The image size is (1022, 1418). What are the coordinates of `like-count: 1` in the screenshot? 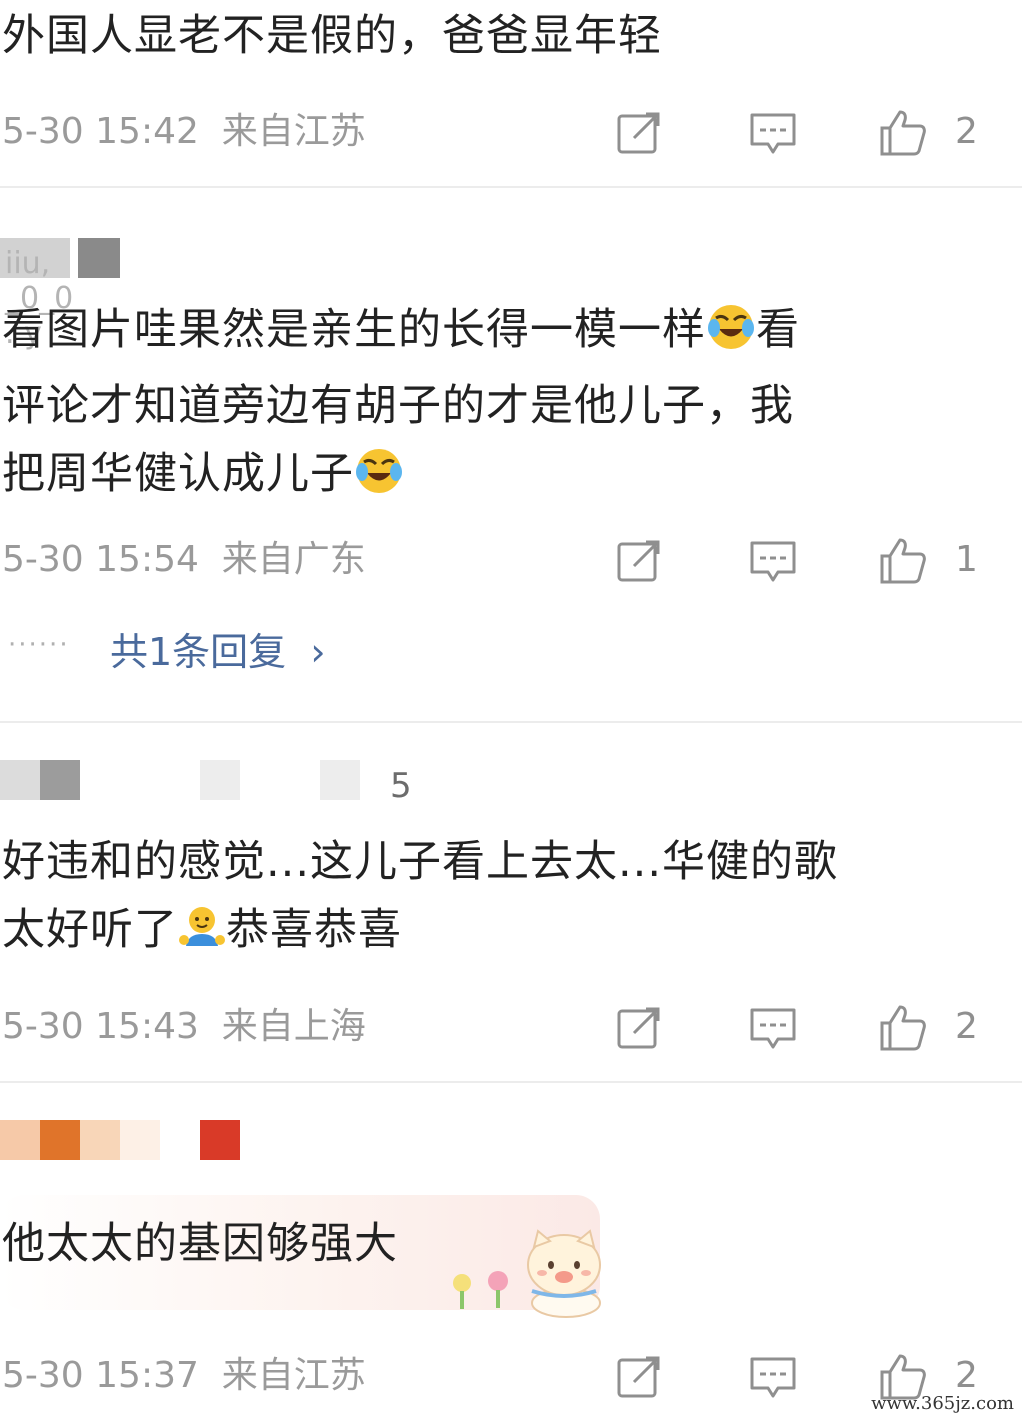 It's located at (966, 559).